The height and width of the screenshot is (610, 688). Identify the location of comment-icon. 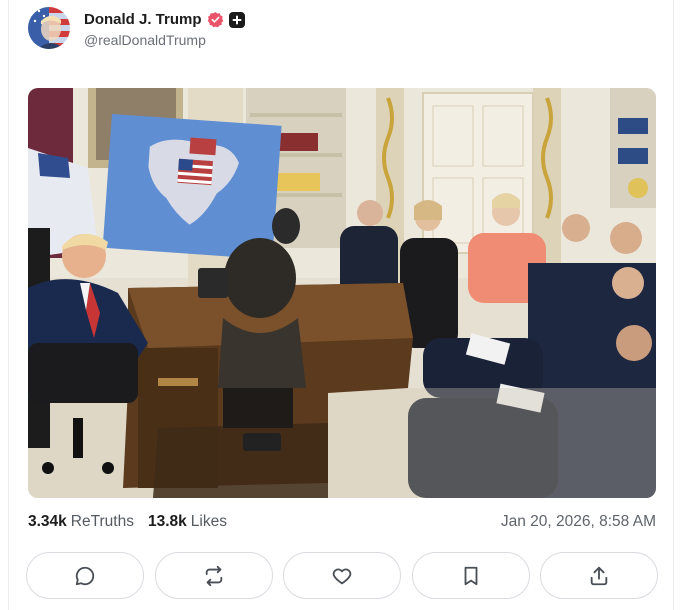
(85, 575).